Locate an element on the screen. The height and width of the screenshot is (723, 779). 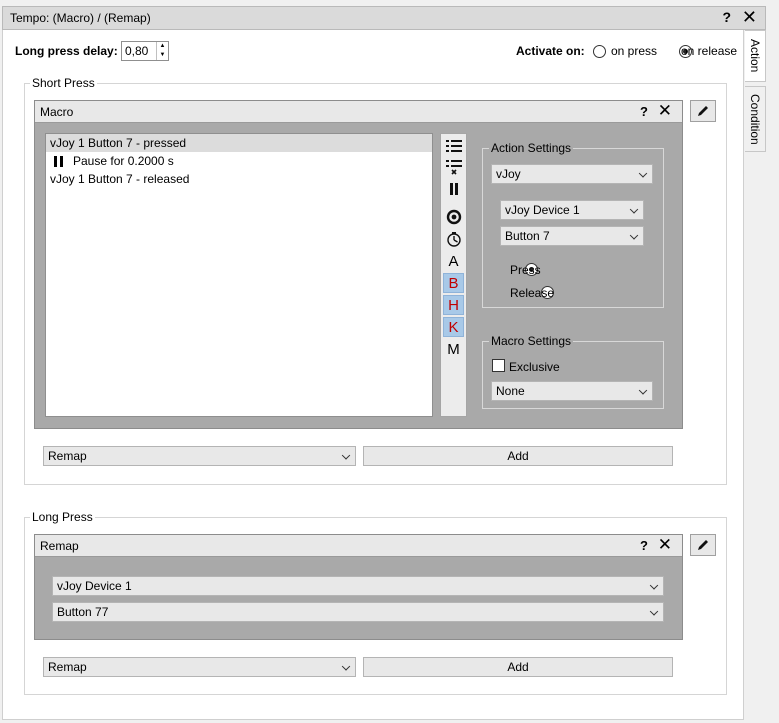
macro-toolbar: A B H K M is located at coordinates (453, 275).